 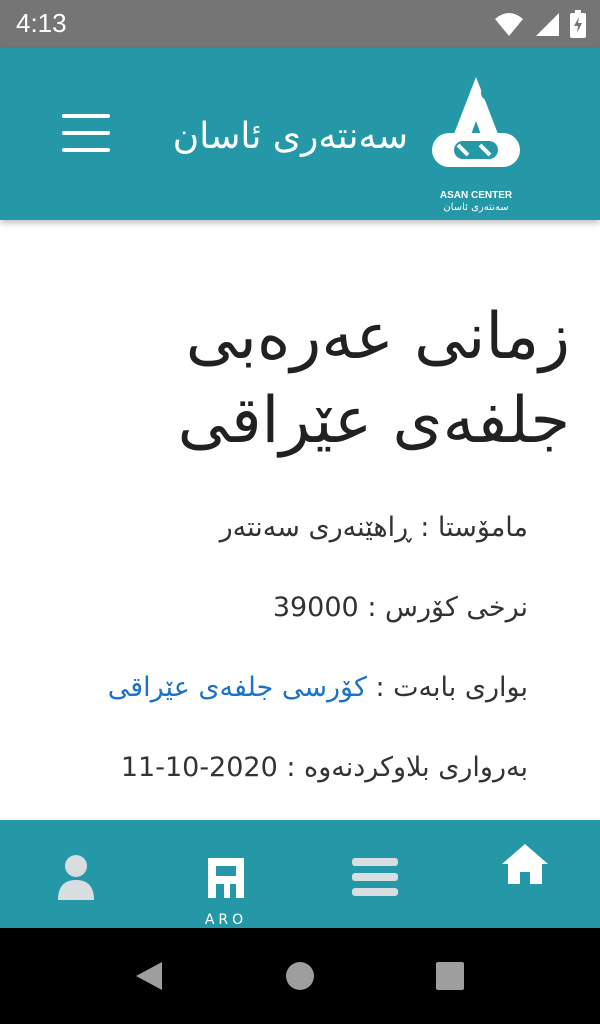 What do you see at coordinates (474, 527) in the screenshot?
I see `teacher-label: مامۆستا :` at bounding box center [474, 527].